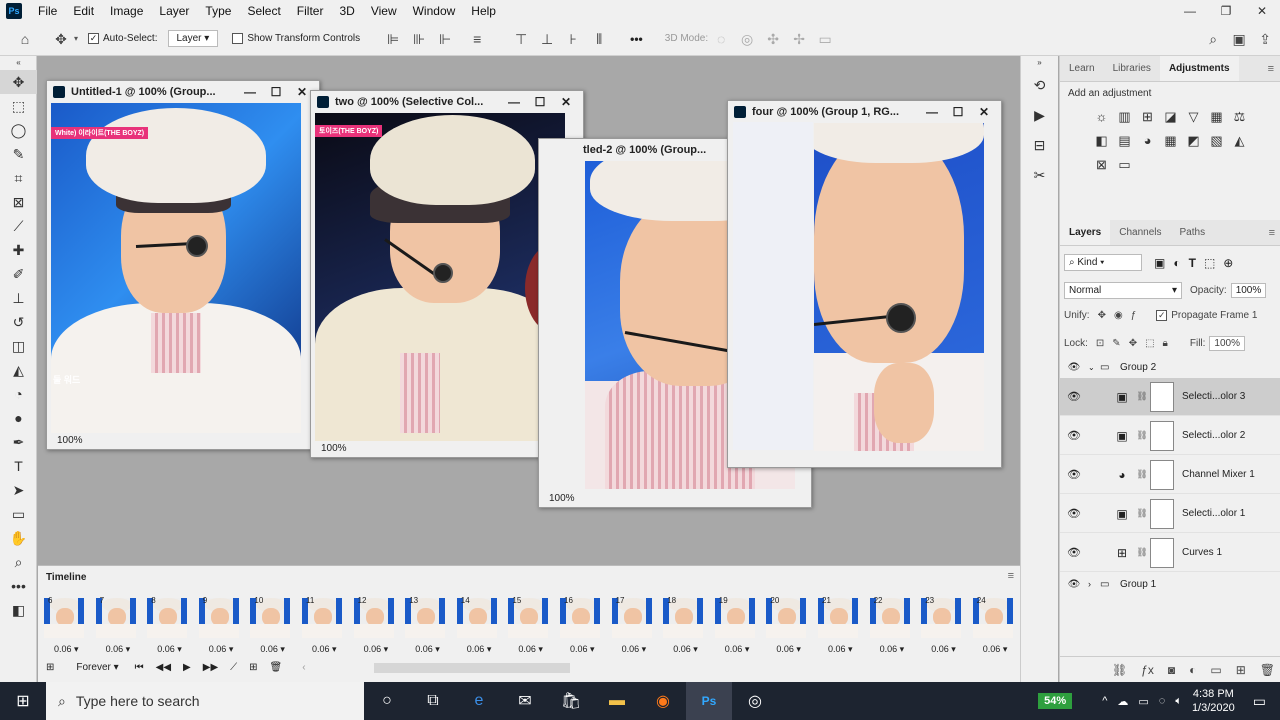  What do you see at coordinates (1085, 232) in the screenshot?
I see `tab-layers: Layers` at bounding box center [1085, 232].